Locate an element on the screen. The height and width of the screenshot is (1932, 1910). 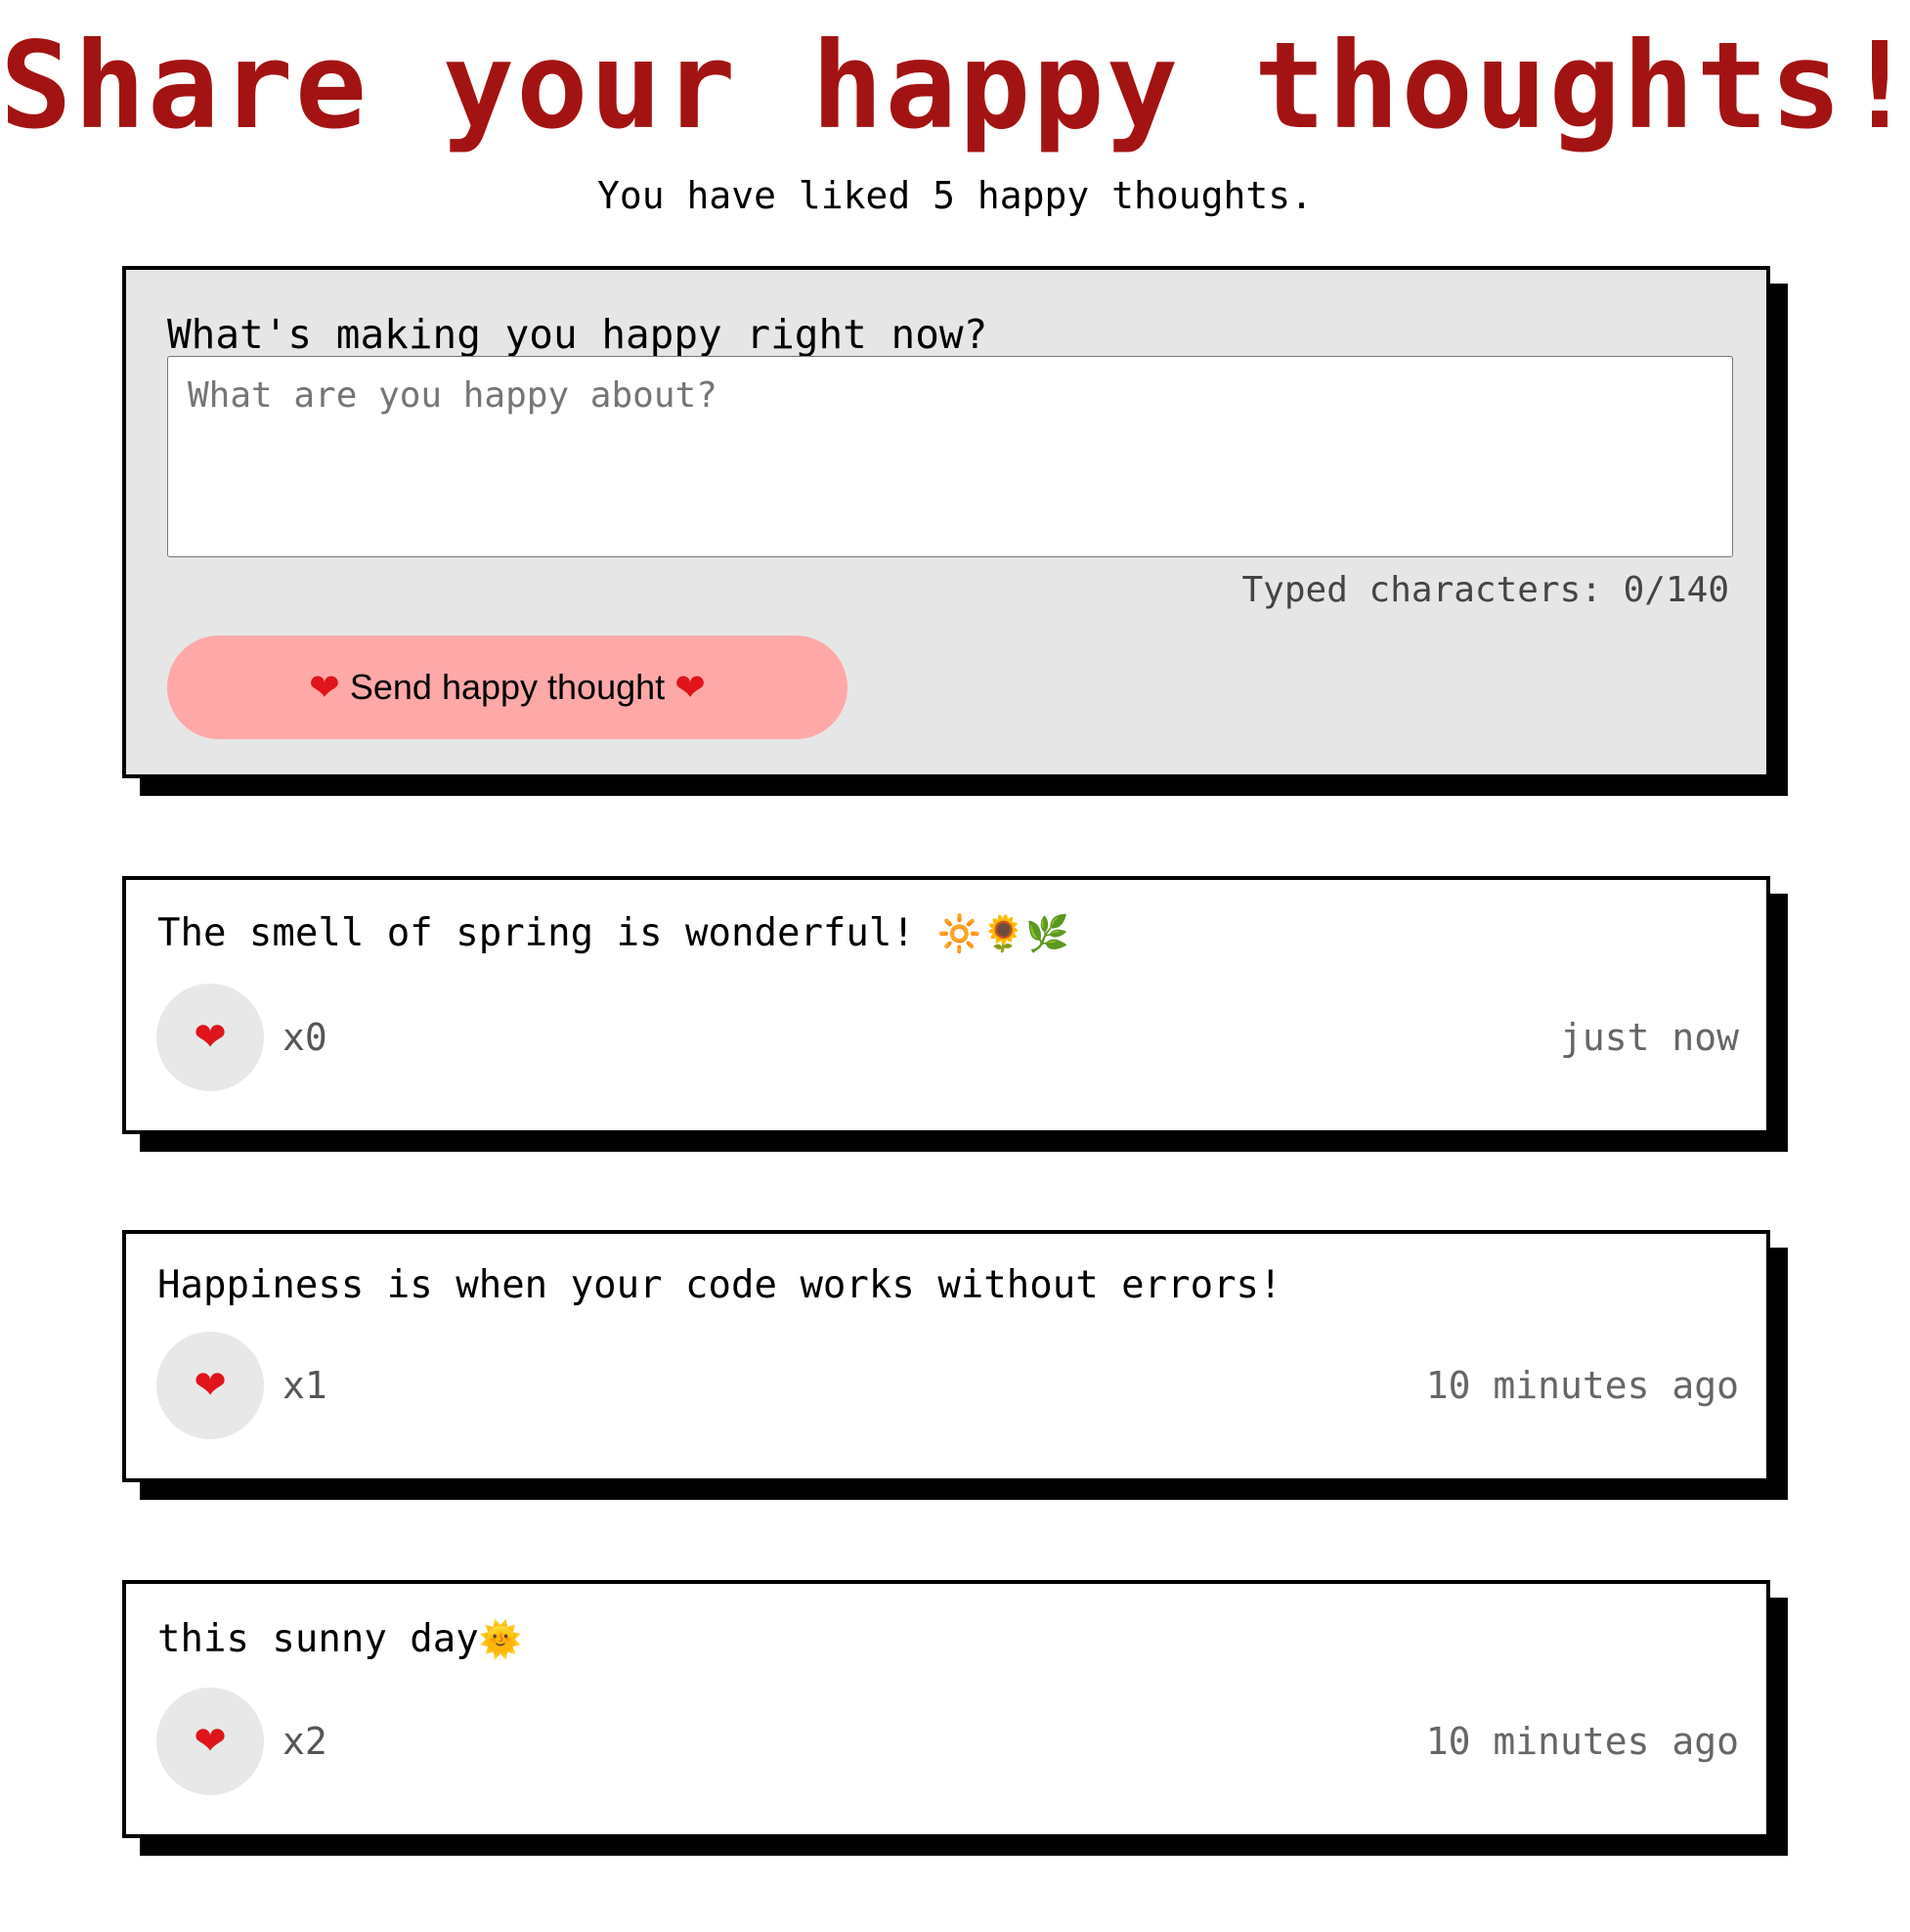
form-question-label: What's making you happy right now? is located at coordinates (577, 334).